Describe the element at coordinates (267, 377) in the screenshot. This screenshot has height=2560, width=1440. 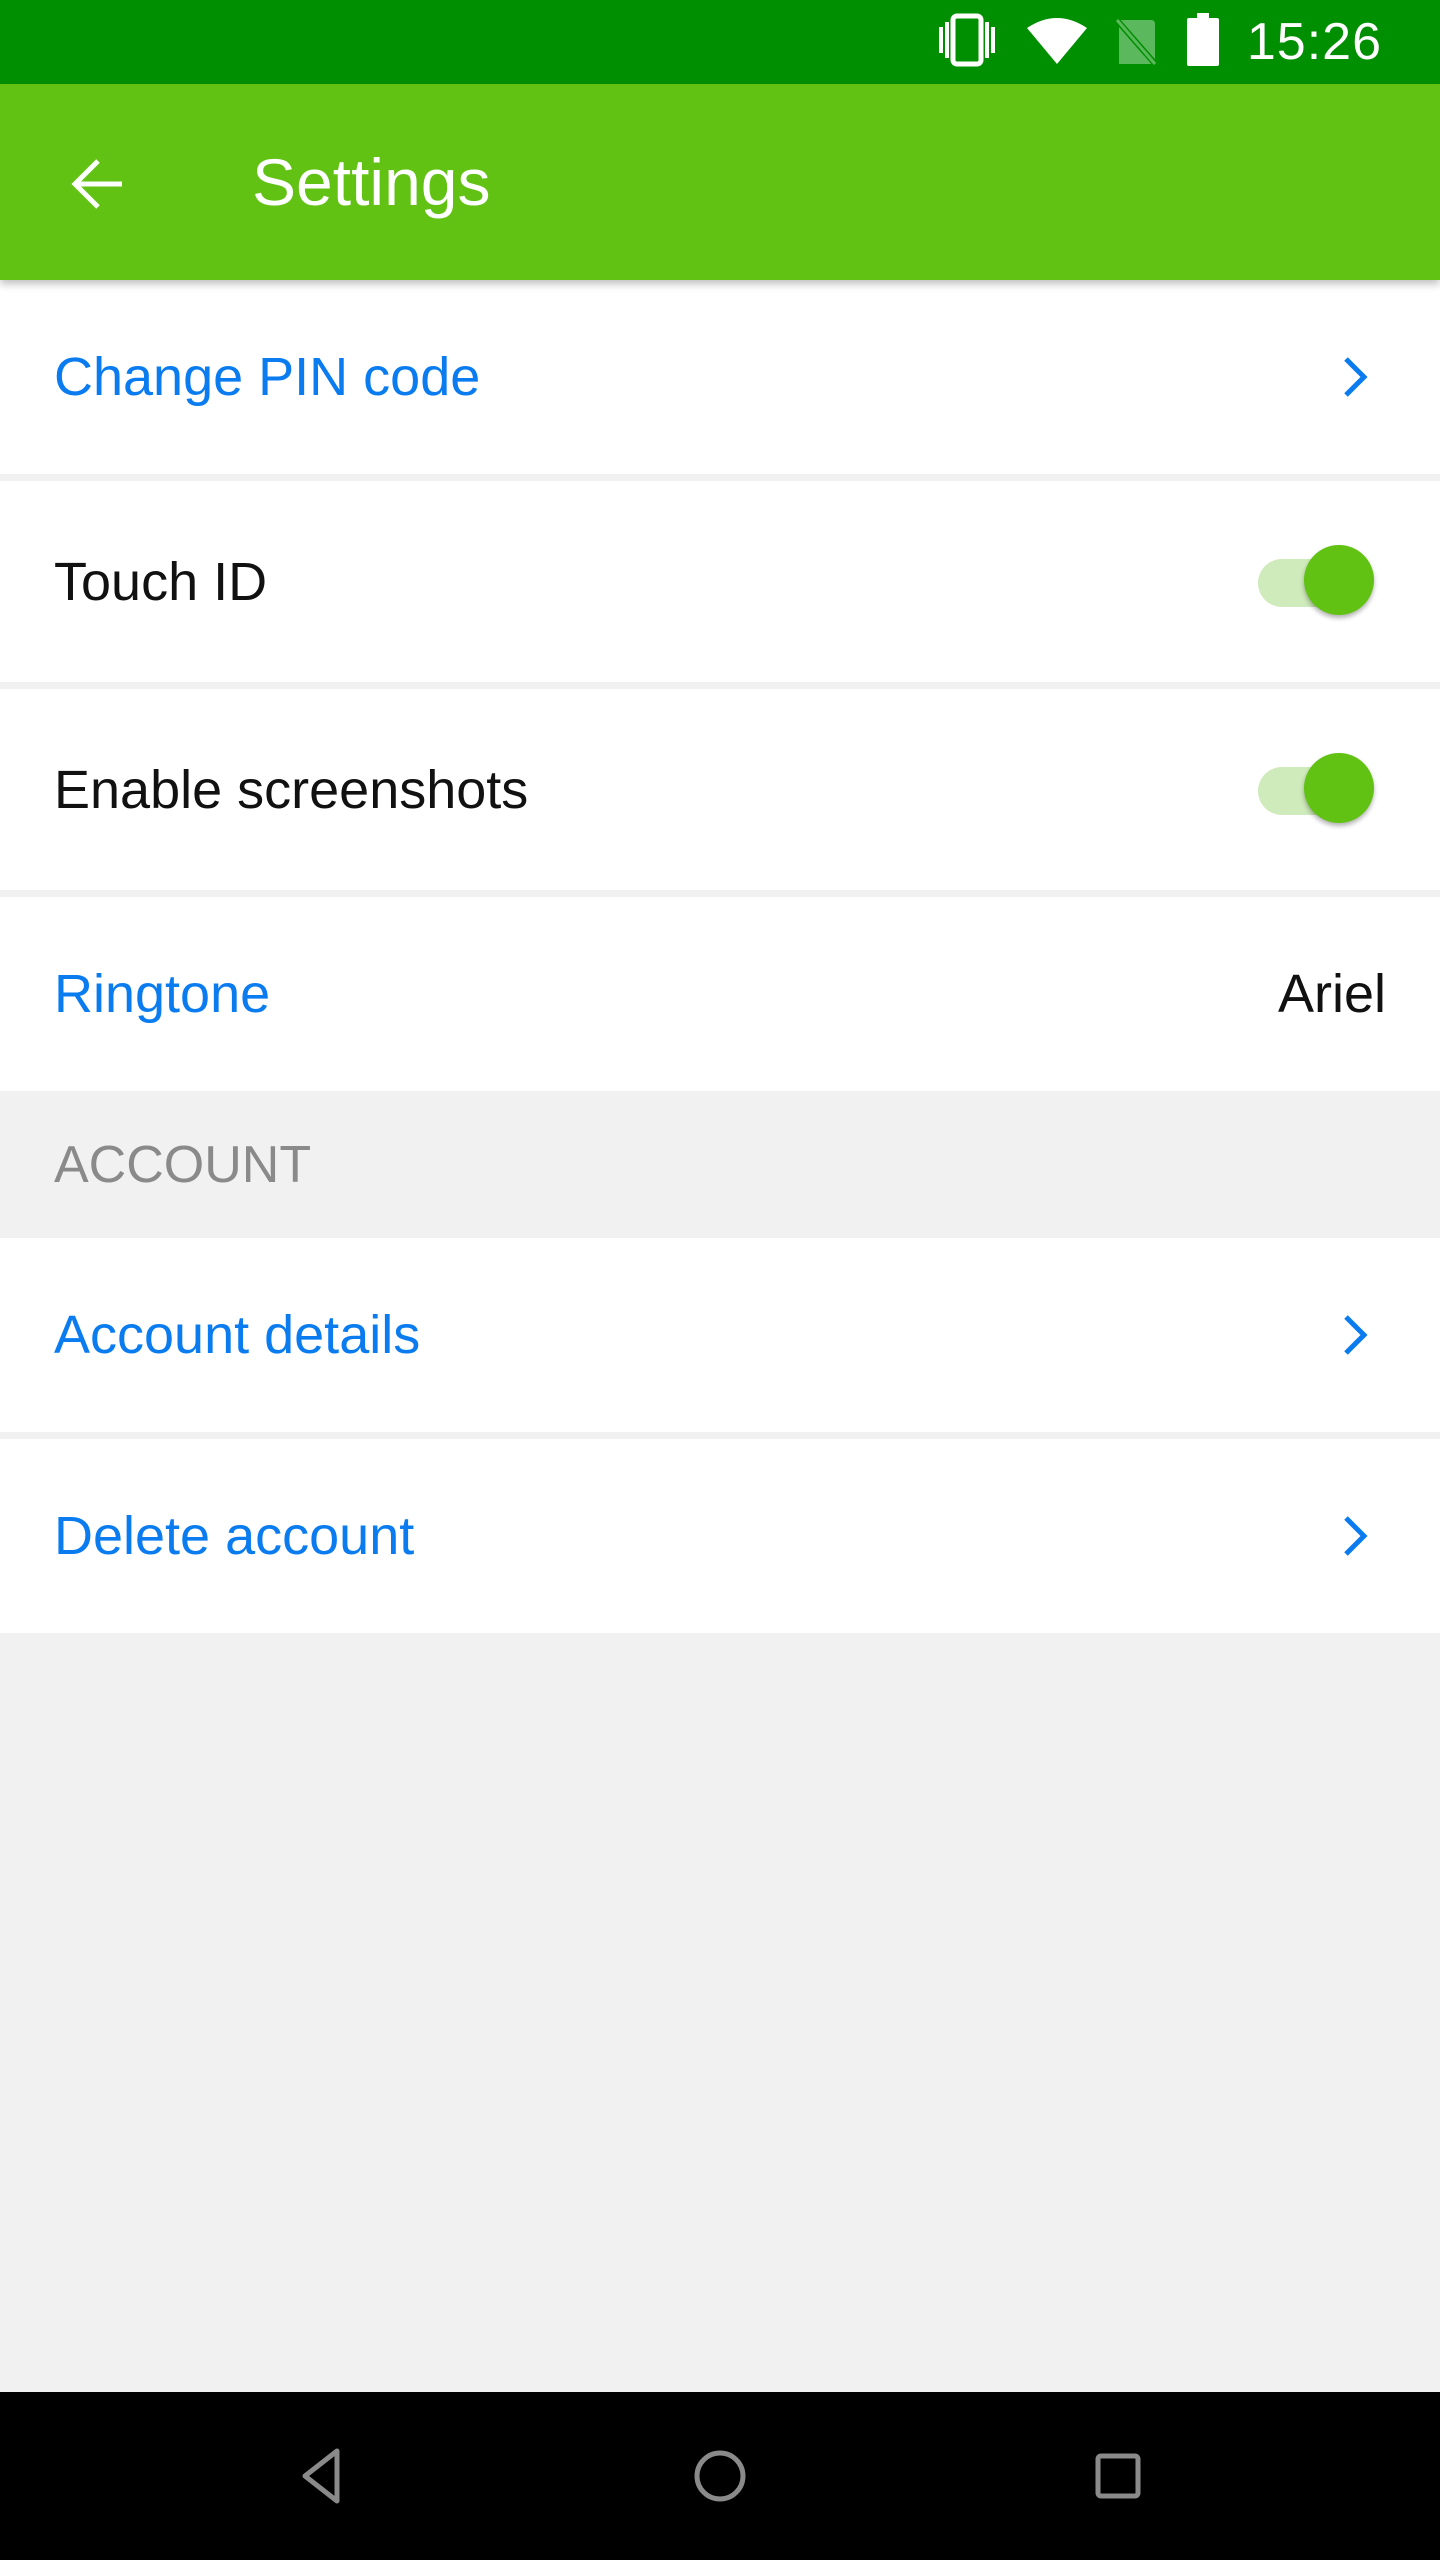
I see `change-pin-label: Change PIN code` at that location.